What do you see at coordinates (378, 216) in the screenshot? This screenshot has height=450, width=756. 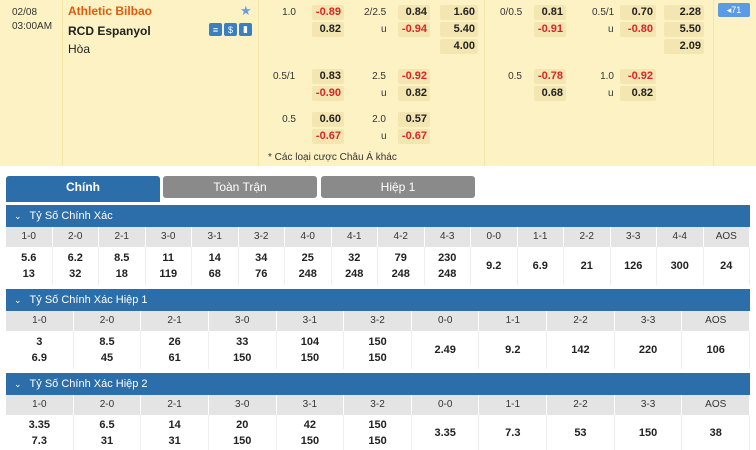 I see `section-header: ⌄ Tỷ Số Chính Xác` at bounding box center [378, 216].